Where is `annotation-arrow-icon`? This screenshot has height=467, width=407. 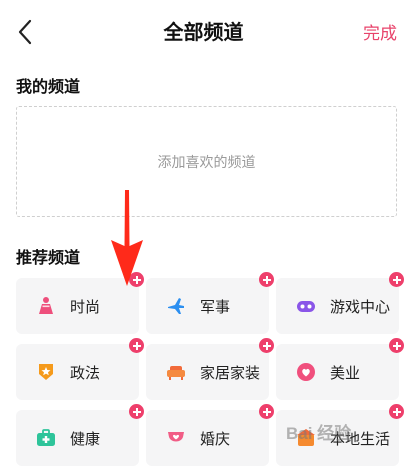 annotation-arrow-icon is located at coordinates (127, 238).